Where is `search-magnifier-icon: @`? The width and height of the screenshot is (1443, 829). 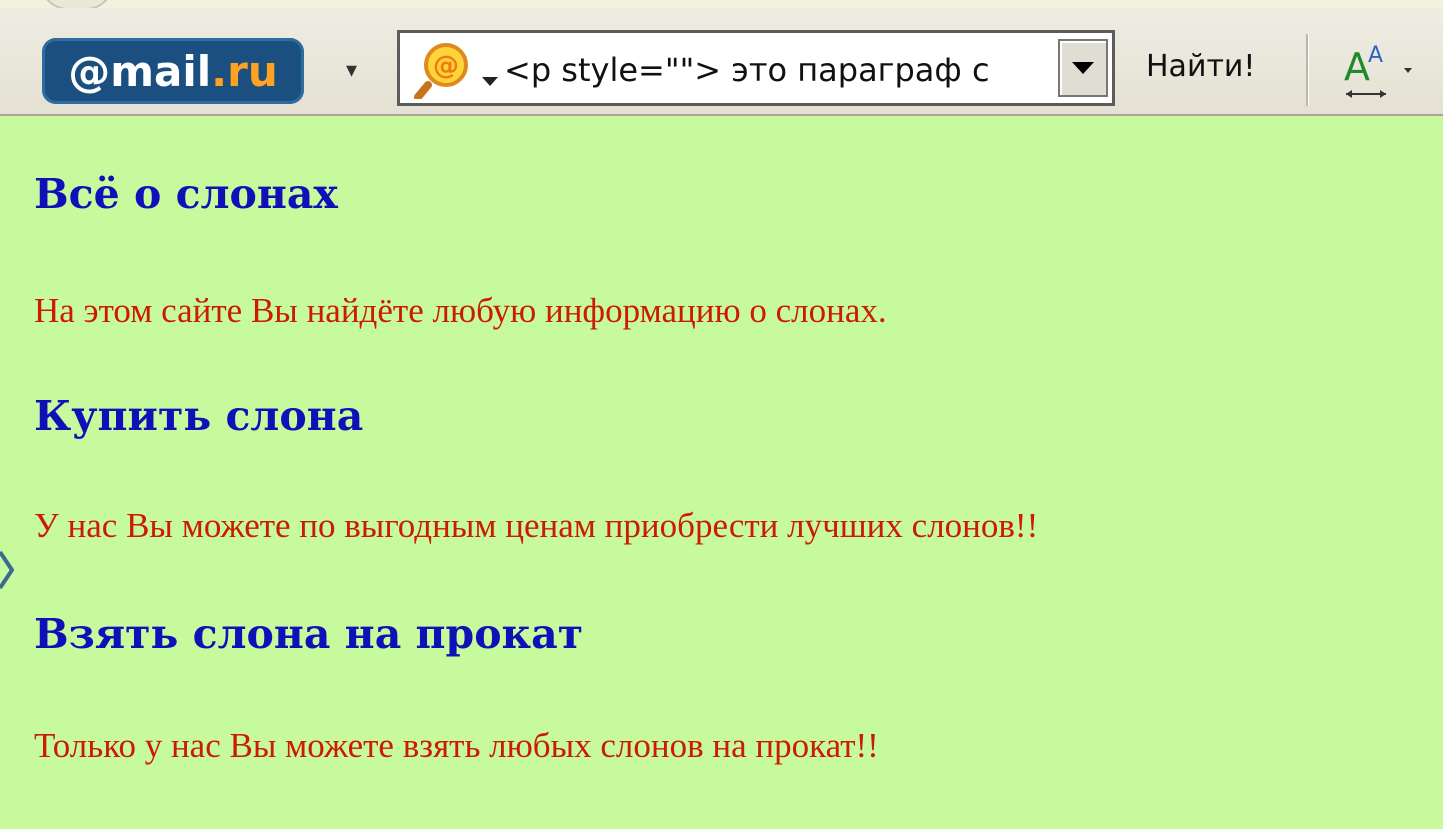 search-magnifier-icon: @ is located at coordinates (443, 70).